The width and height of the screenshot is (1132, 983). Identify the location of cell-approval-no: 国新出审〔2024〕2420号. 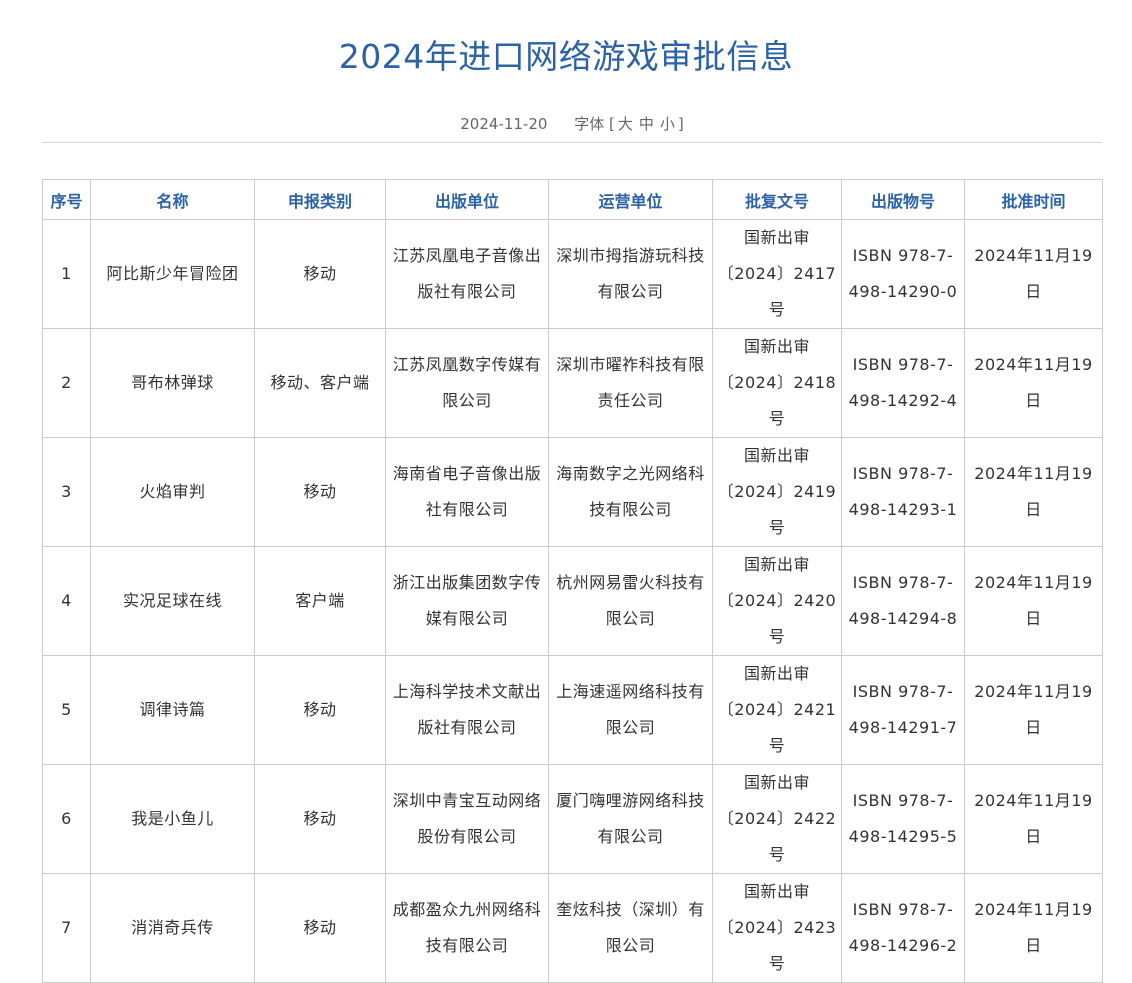
(777, 601).